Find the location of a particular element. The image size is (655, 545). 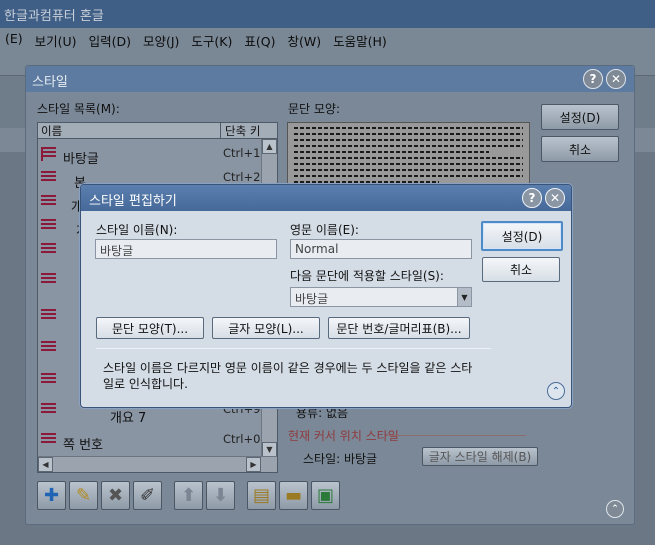

style-name-label: 스타일 이름(N): is located at coordinates (137, 230).